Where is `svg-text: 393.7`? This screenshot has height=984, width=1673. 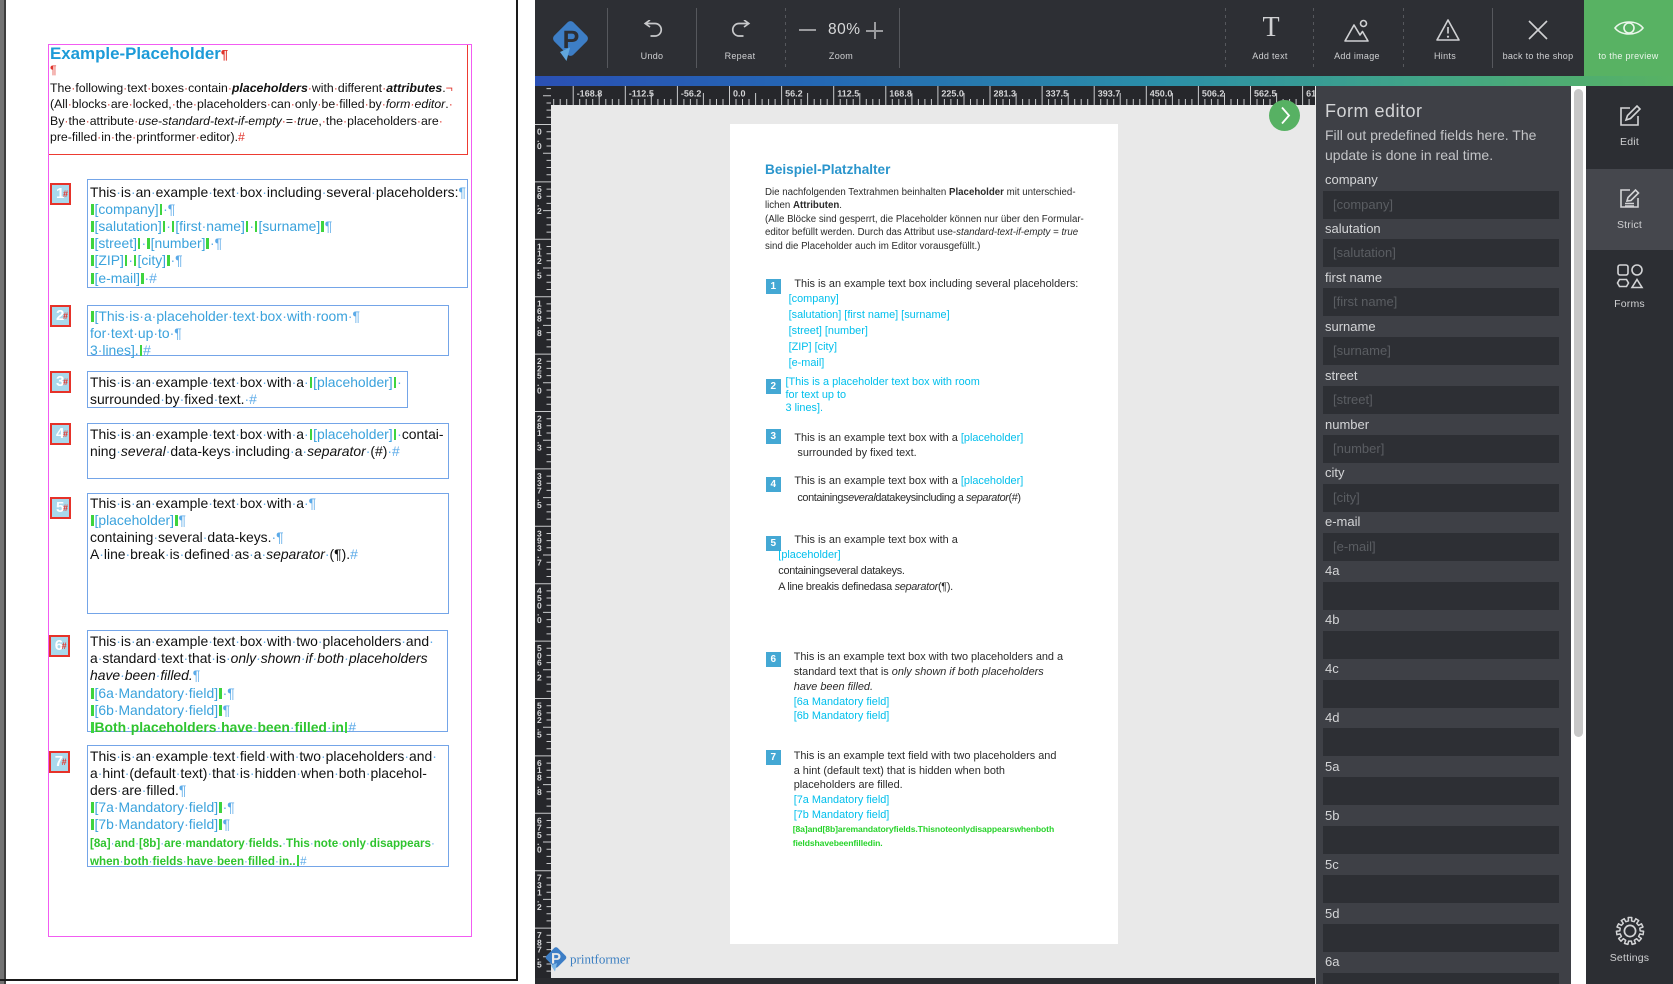
svg-text: 393.7 is located at coordinates (1109, 94).